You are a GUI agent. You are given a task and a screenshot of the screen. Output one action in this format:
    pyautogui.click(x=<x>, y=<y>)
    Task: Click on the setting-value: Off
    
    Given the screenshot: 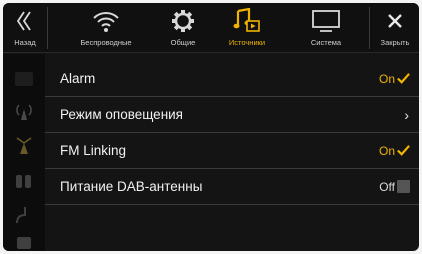 What is the action you would take?
    pyautogui.click(x=387, y=186)
    